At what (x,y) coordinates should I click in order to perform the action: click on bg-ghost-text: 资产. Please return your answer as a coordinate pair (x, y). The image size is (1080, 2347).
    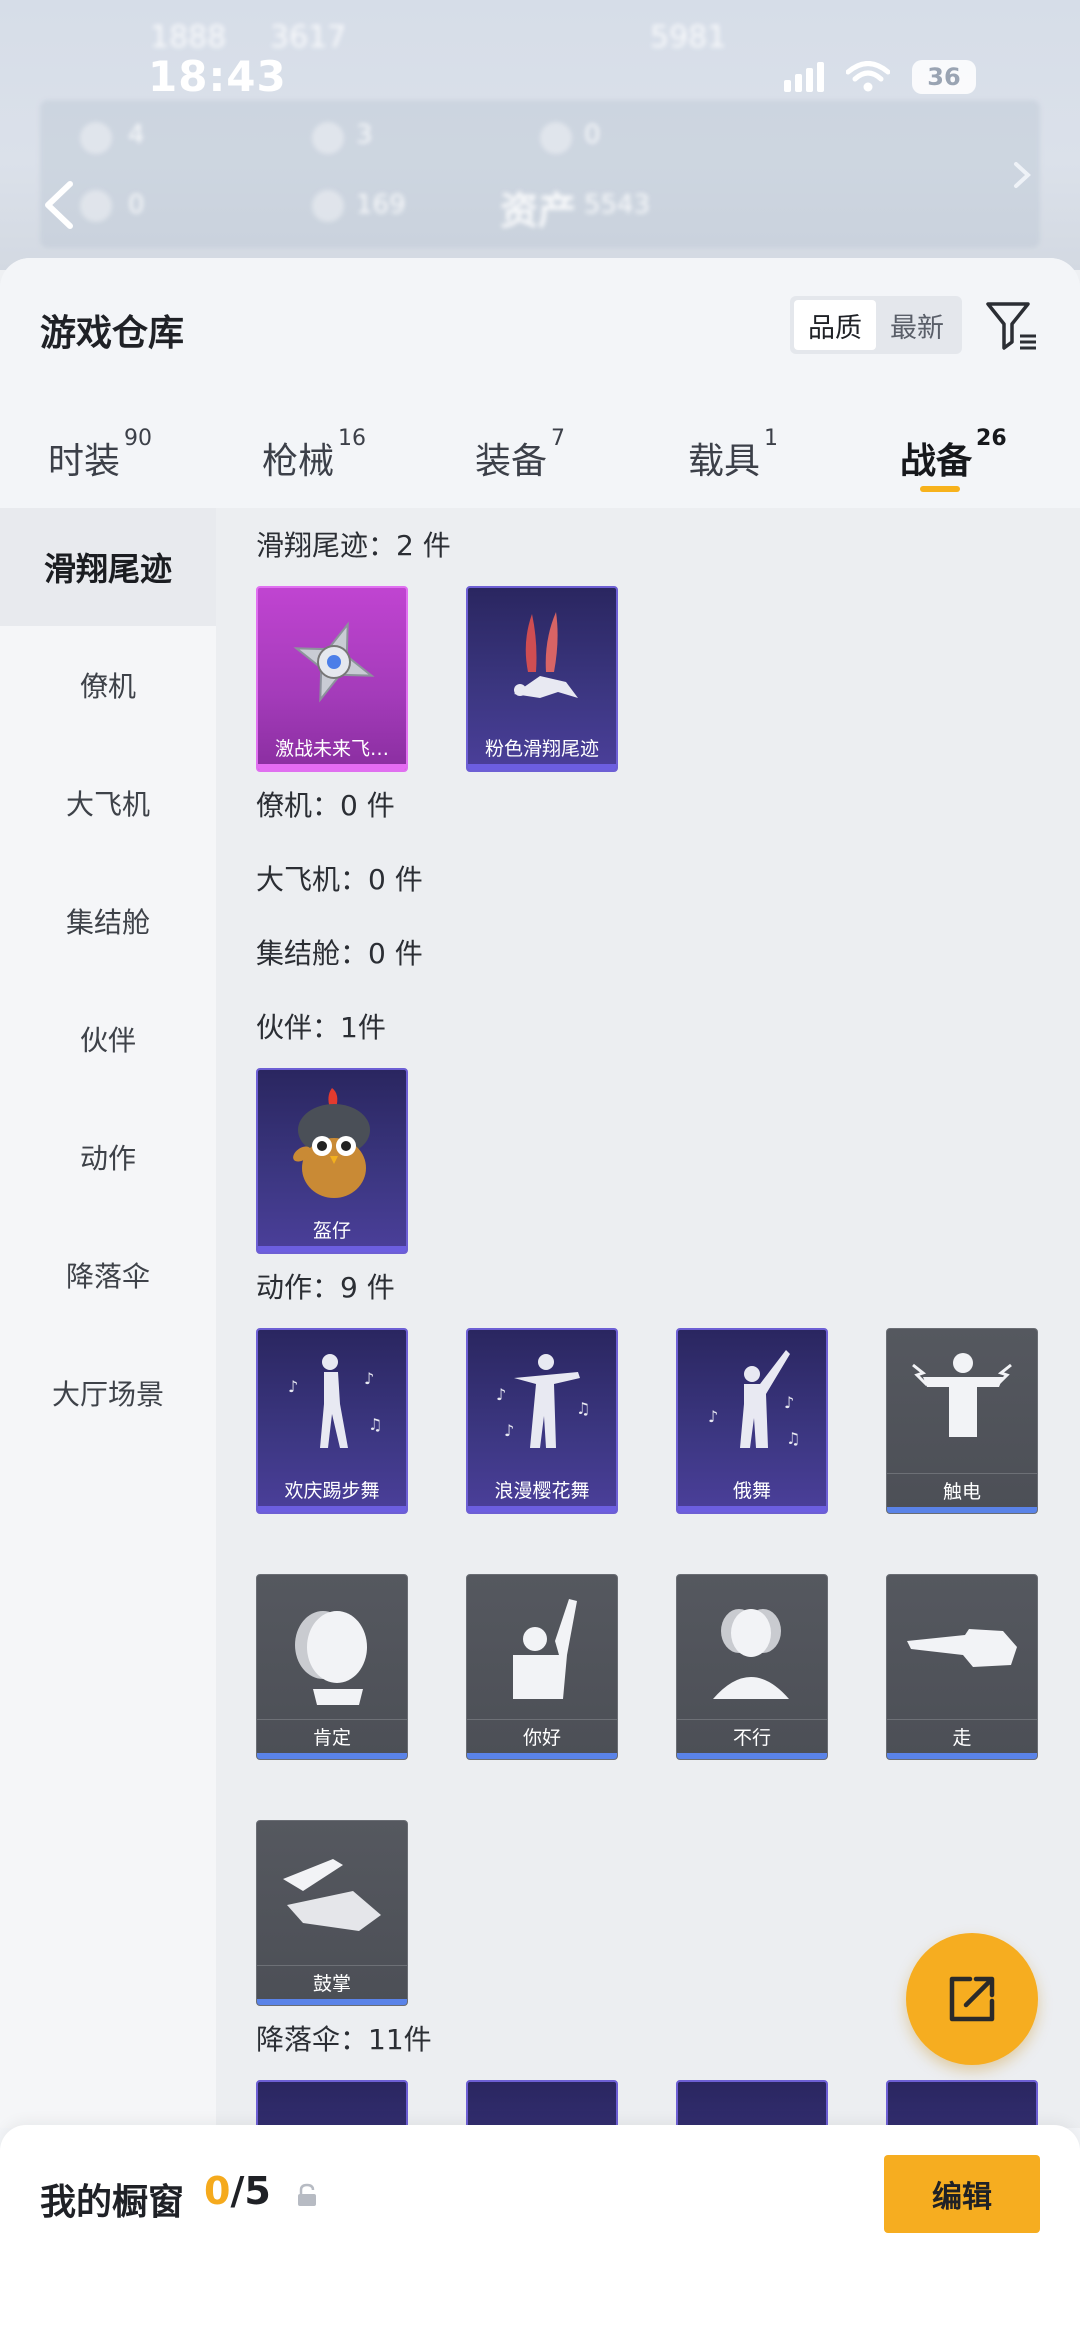
    Looking at the image, I should click on (538, 211).